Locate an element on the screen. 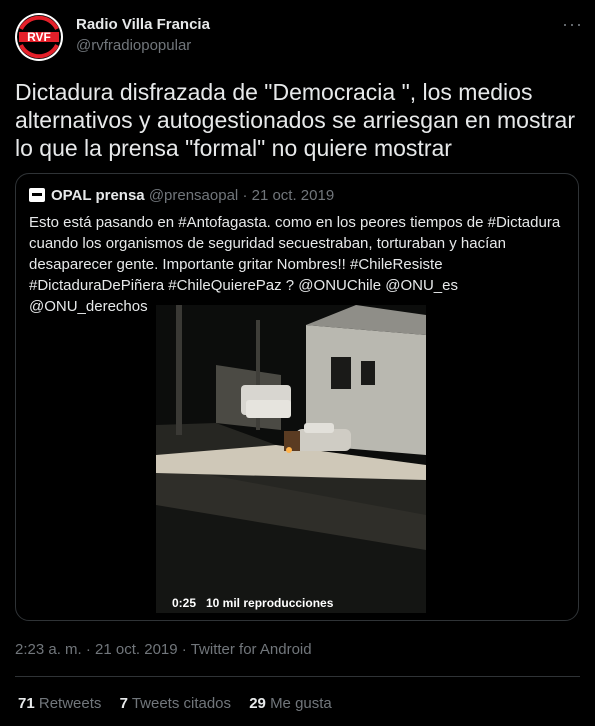  video-duration: 0:25 is located at coordinates (184, 603).